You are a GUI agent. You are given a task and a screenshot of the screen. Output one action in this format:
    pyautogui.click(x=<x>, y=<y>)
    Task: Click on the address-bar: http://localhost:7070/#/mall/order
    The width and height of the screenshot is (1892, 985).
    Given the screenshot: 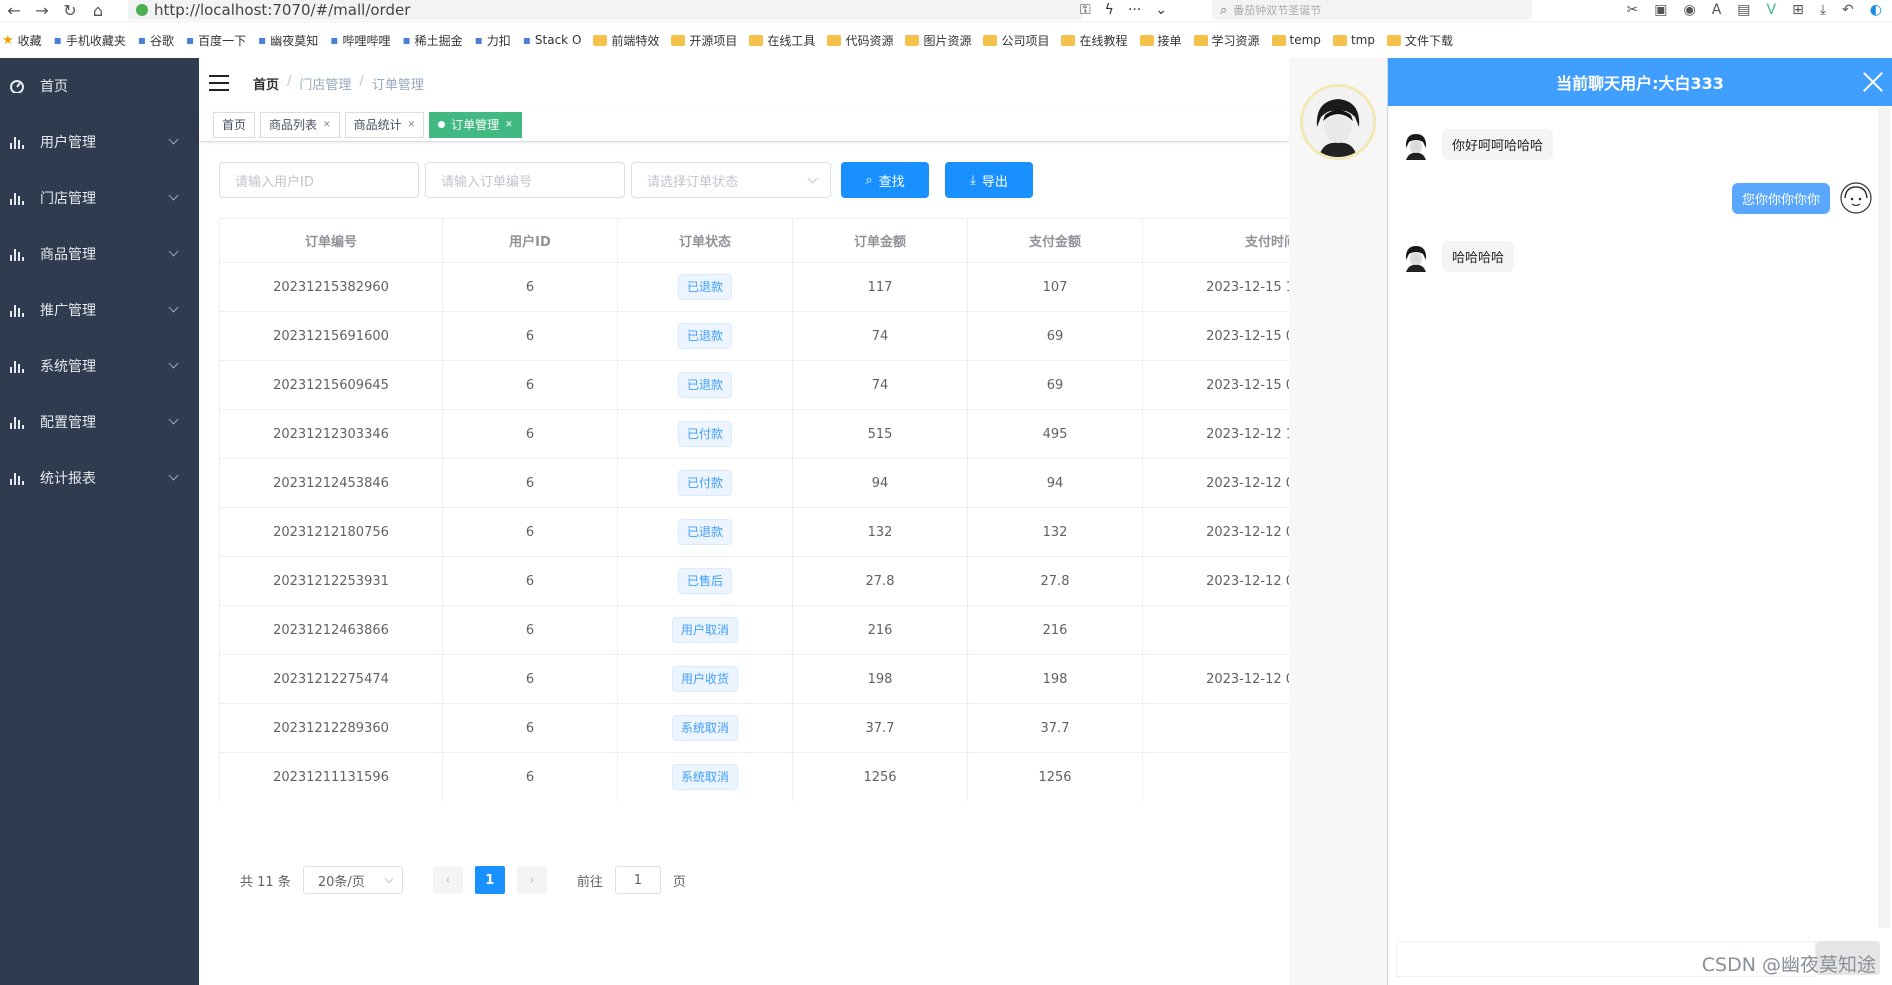 What is the action you would take?
    pyautogui.click(x=605, y=10)
    